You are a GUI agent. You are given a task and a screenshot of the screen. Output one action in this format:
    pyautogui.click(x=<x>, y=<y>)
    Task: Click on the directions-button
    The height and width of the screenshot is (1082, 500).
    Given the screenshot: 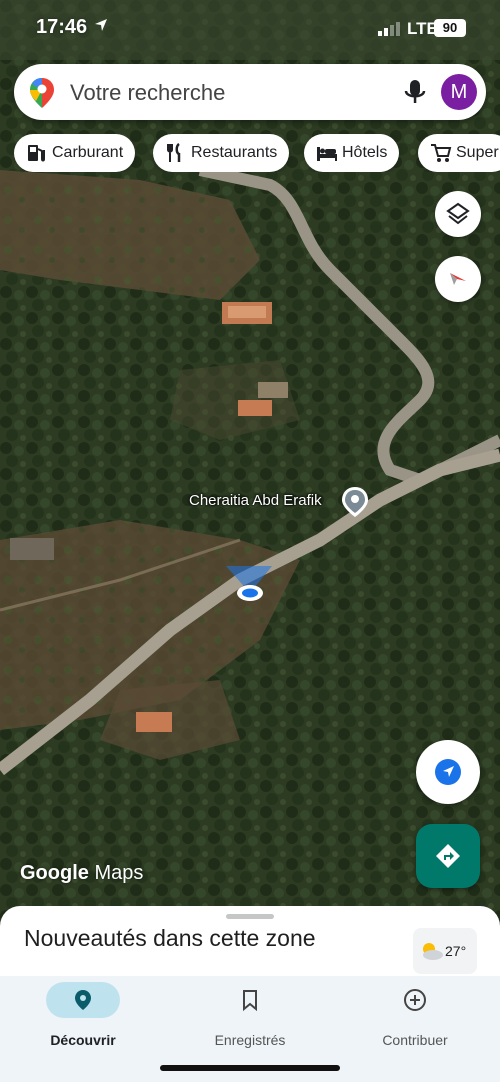 What is the action you would take?
    pyautogui.click(x=448, y=856)
    